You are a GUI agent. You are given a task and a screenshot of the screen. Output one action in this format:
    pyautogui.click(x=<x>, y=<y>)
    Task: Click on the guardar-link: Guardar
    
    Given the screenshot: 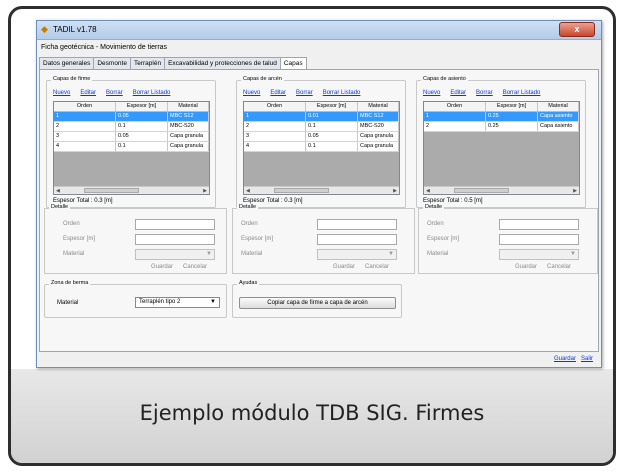 What is the action you would take?
    pyautogui.click(x=565, y=359)
    